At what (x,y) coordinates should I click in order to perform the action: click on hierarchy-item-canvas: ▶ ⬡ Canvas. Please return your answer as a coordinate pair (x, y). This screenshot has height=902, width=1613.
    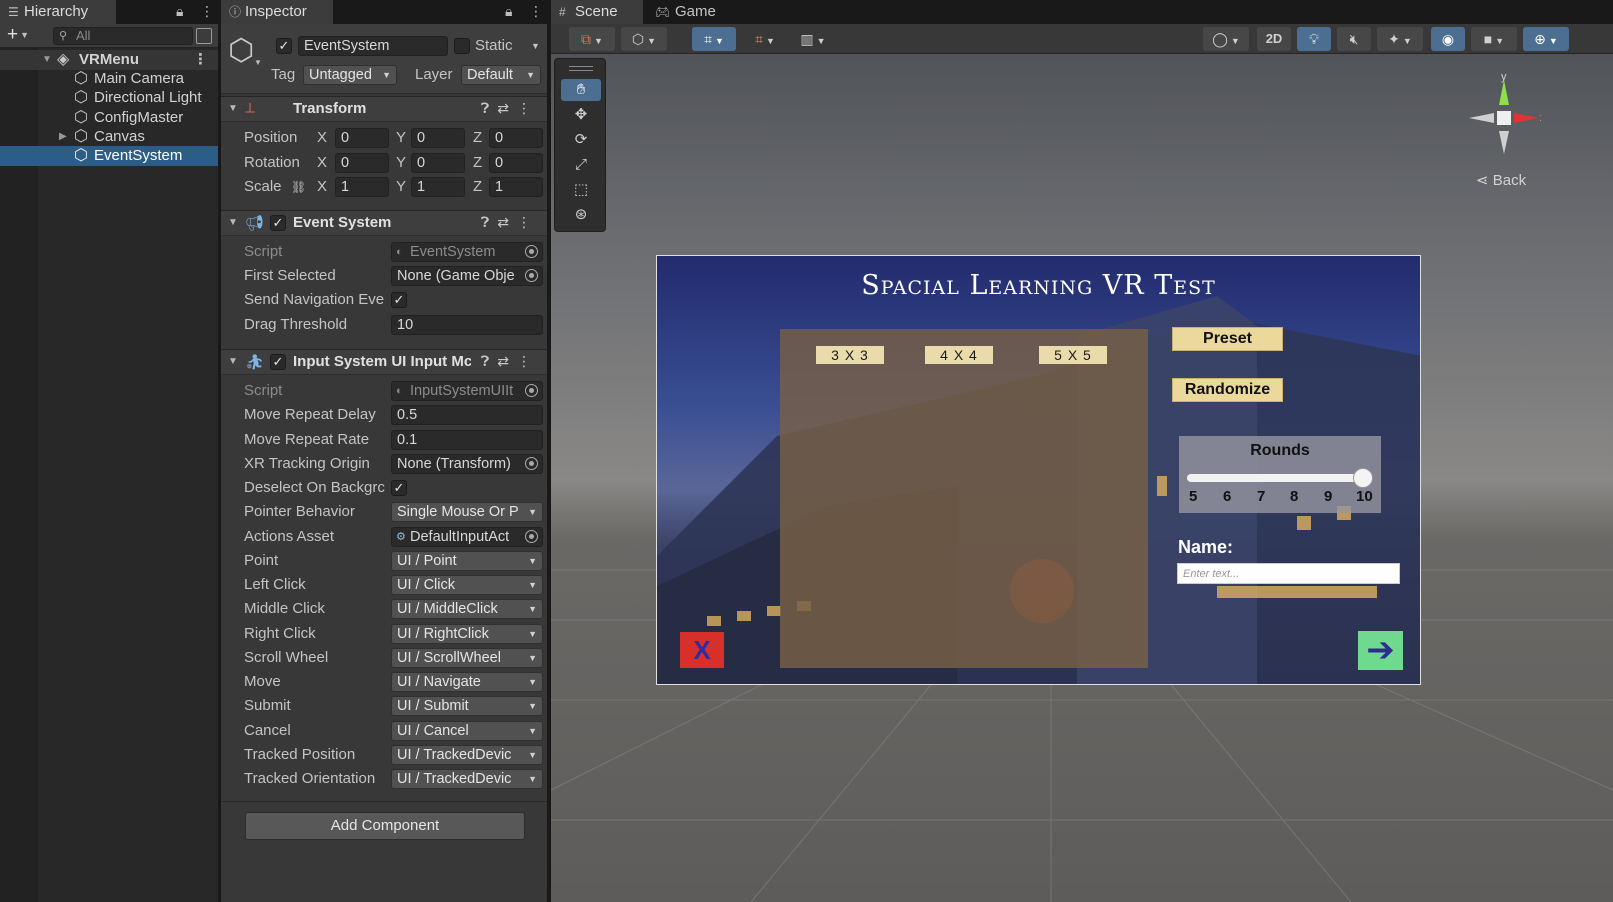
    Looking at the image, I should click on (109, 137).